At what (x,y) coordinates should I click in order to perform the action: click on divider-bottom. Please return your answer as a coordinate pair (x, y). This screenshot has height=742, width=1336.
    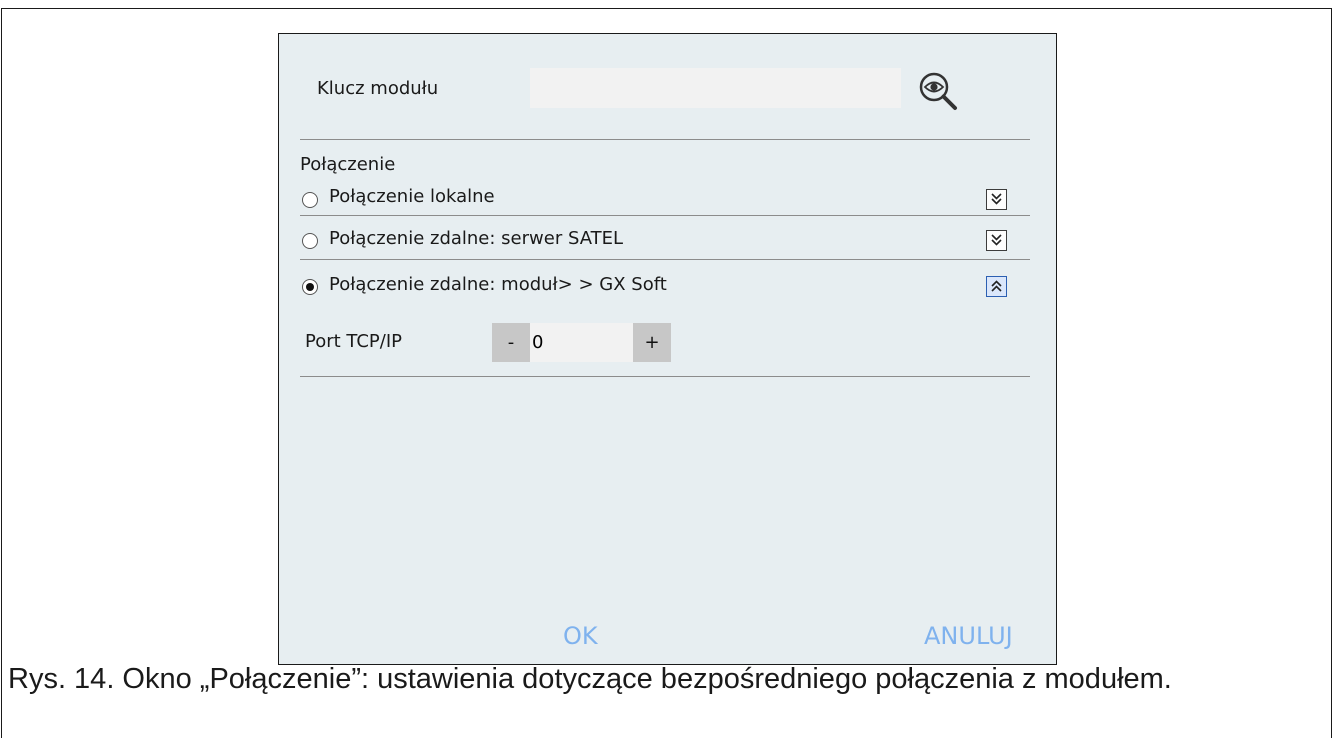
    Looking at the image, I should click on (665, 376).